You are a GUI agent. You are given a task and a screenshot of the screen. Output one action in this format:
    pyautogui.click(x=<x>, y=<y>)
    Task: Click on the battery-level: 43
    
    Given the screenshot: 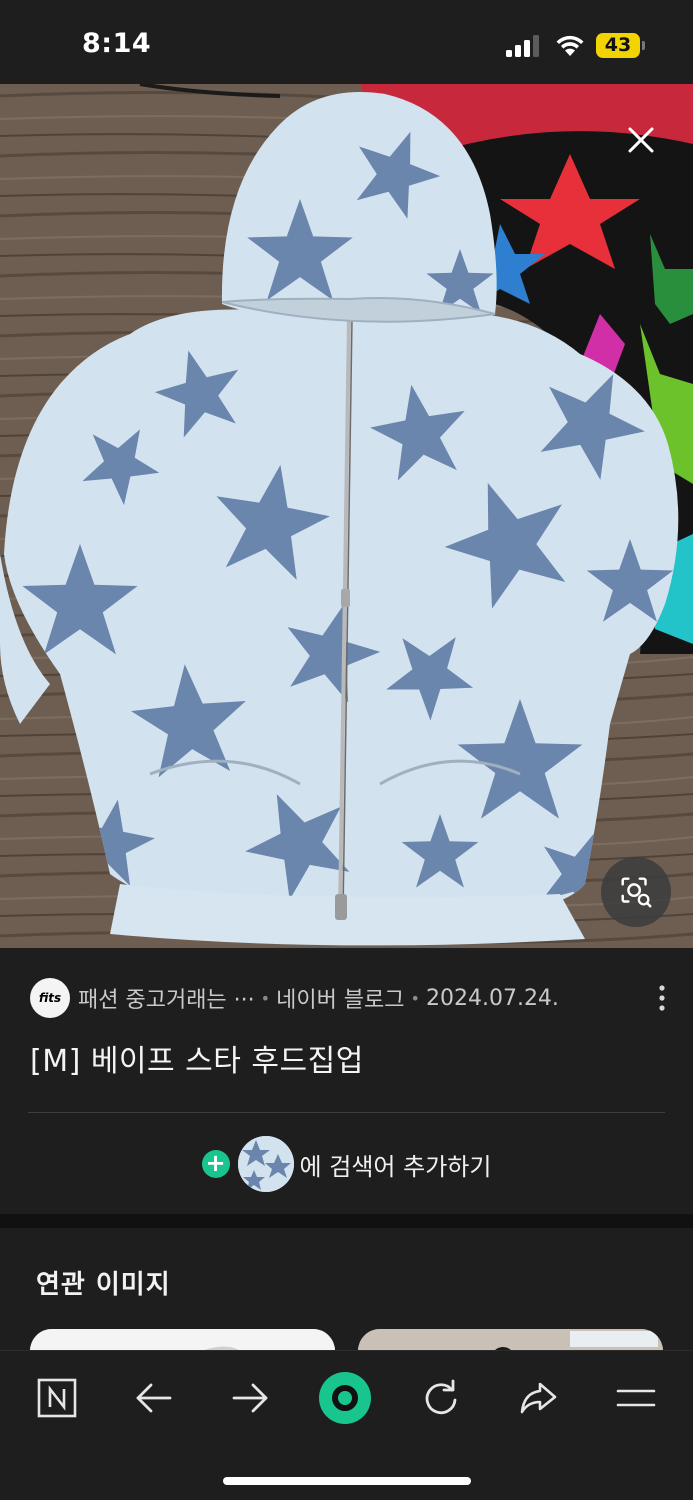 What is the action you would take?
    pyautogui.click(x=618, y=45)
    